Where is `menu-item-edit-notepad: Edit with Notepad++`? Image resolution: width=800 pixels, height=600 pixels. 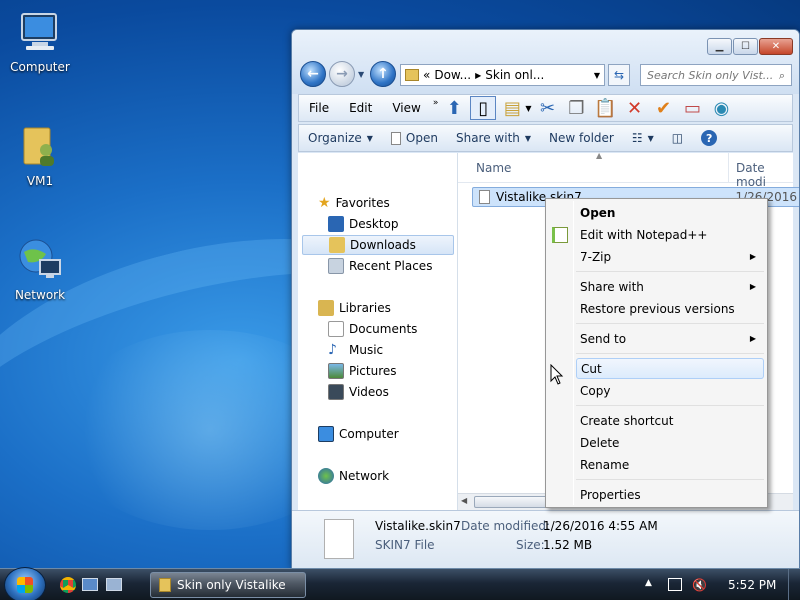
menu-item-edit-notepad: Edit with Notepad++ is located at coordinates (670, 234).